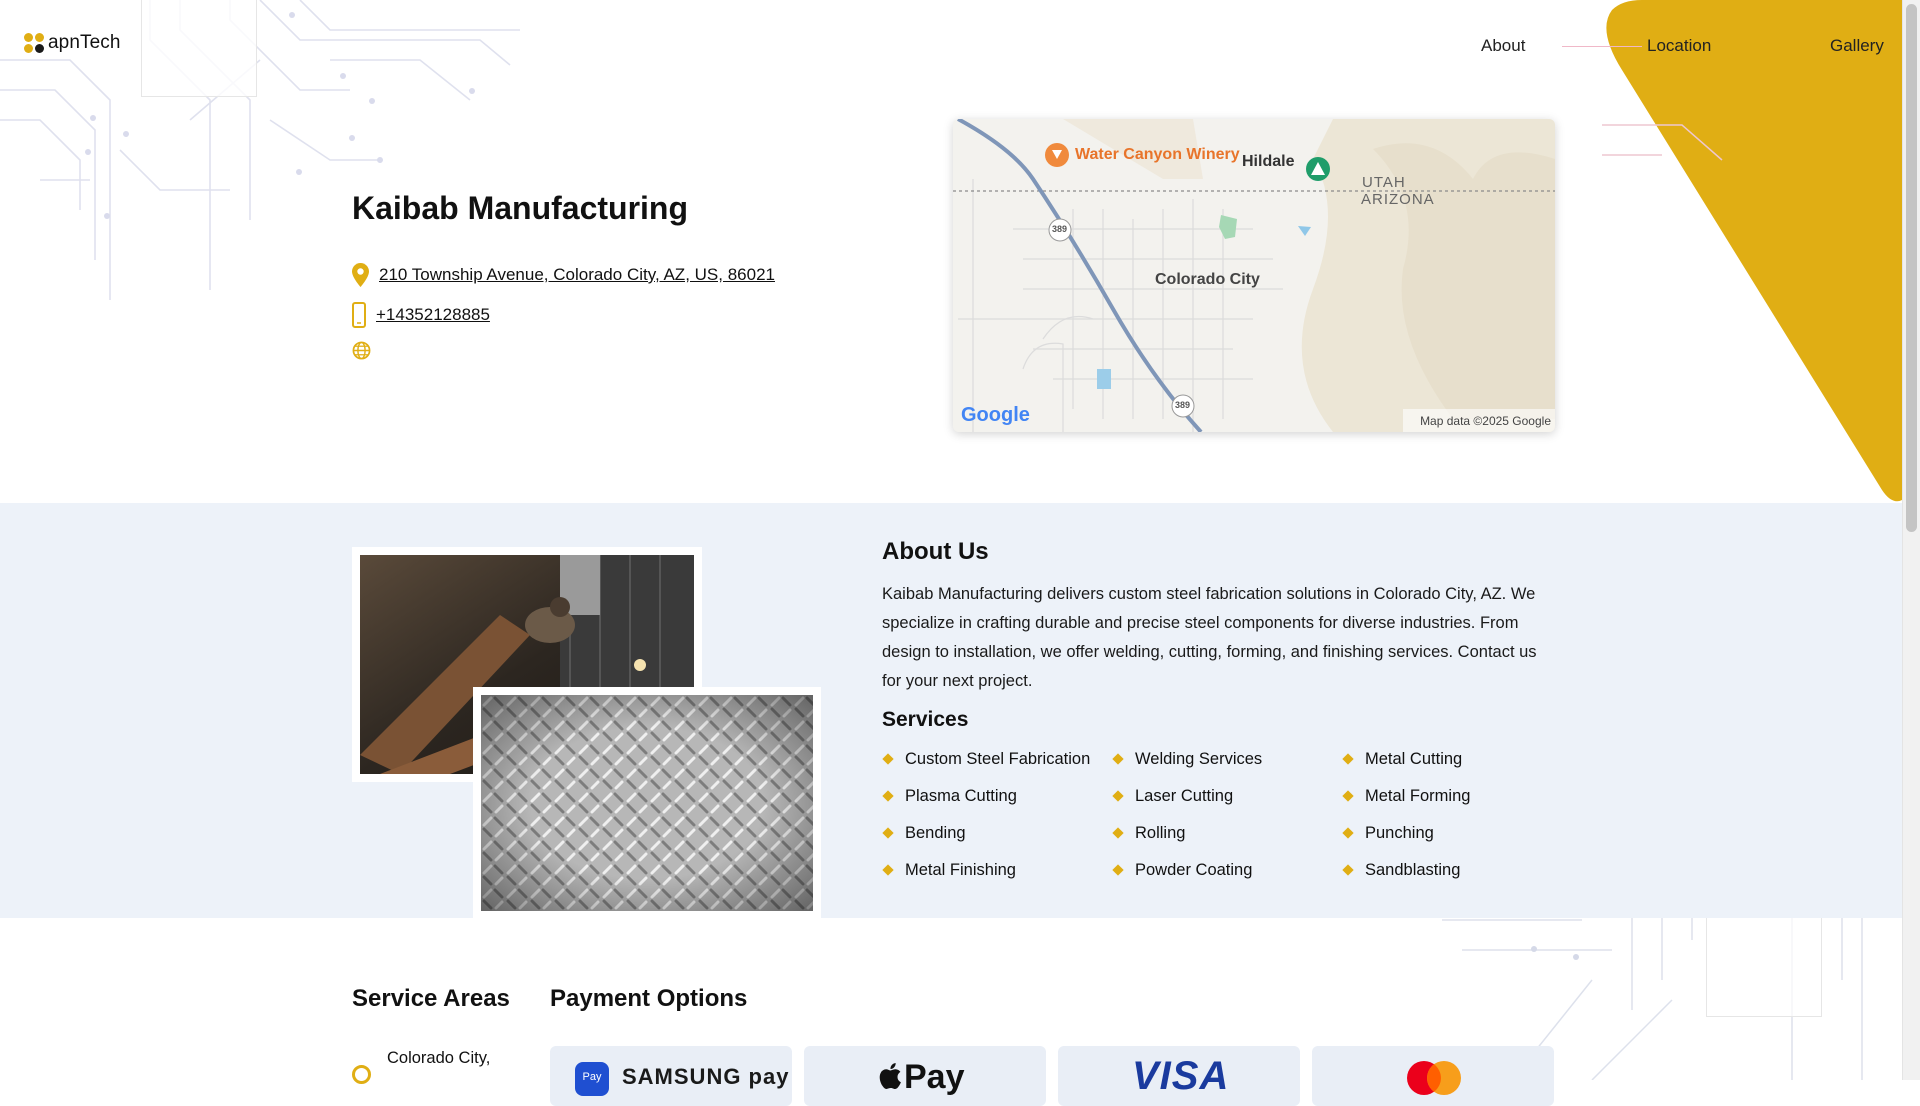 The height and width of the screenshot is (1106, 1920). Describe the element at coordinates (1911, 540) in the screenshot. I see `page-scrollbar` at that location.